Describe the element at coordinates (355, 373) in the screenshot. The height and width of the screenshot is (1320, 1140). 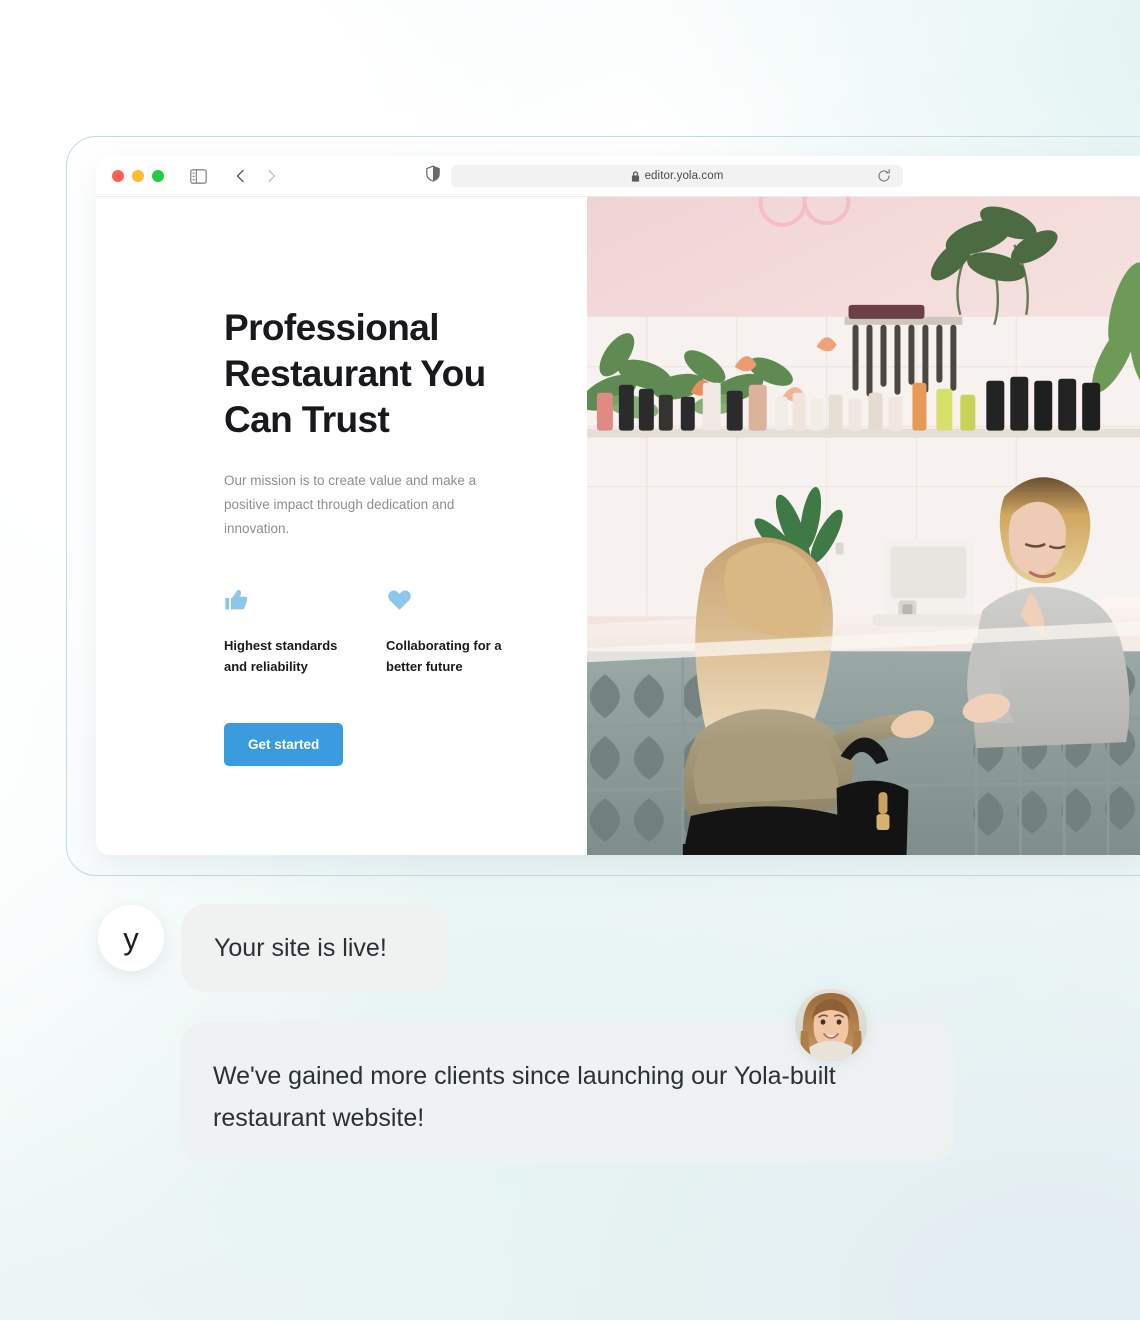
I see `page-title: Professional Restaurant You Can Trust` at that location.